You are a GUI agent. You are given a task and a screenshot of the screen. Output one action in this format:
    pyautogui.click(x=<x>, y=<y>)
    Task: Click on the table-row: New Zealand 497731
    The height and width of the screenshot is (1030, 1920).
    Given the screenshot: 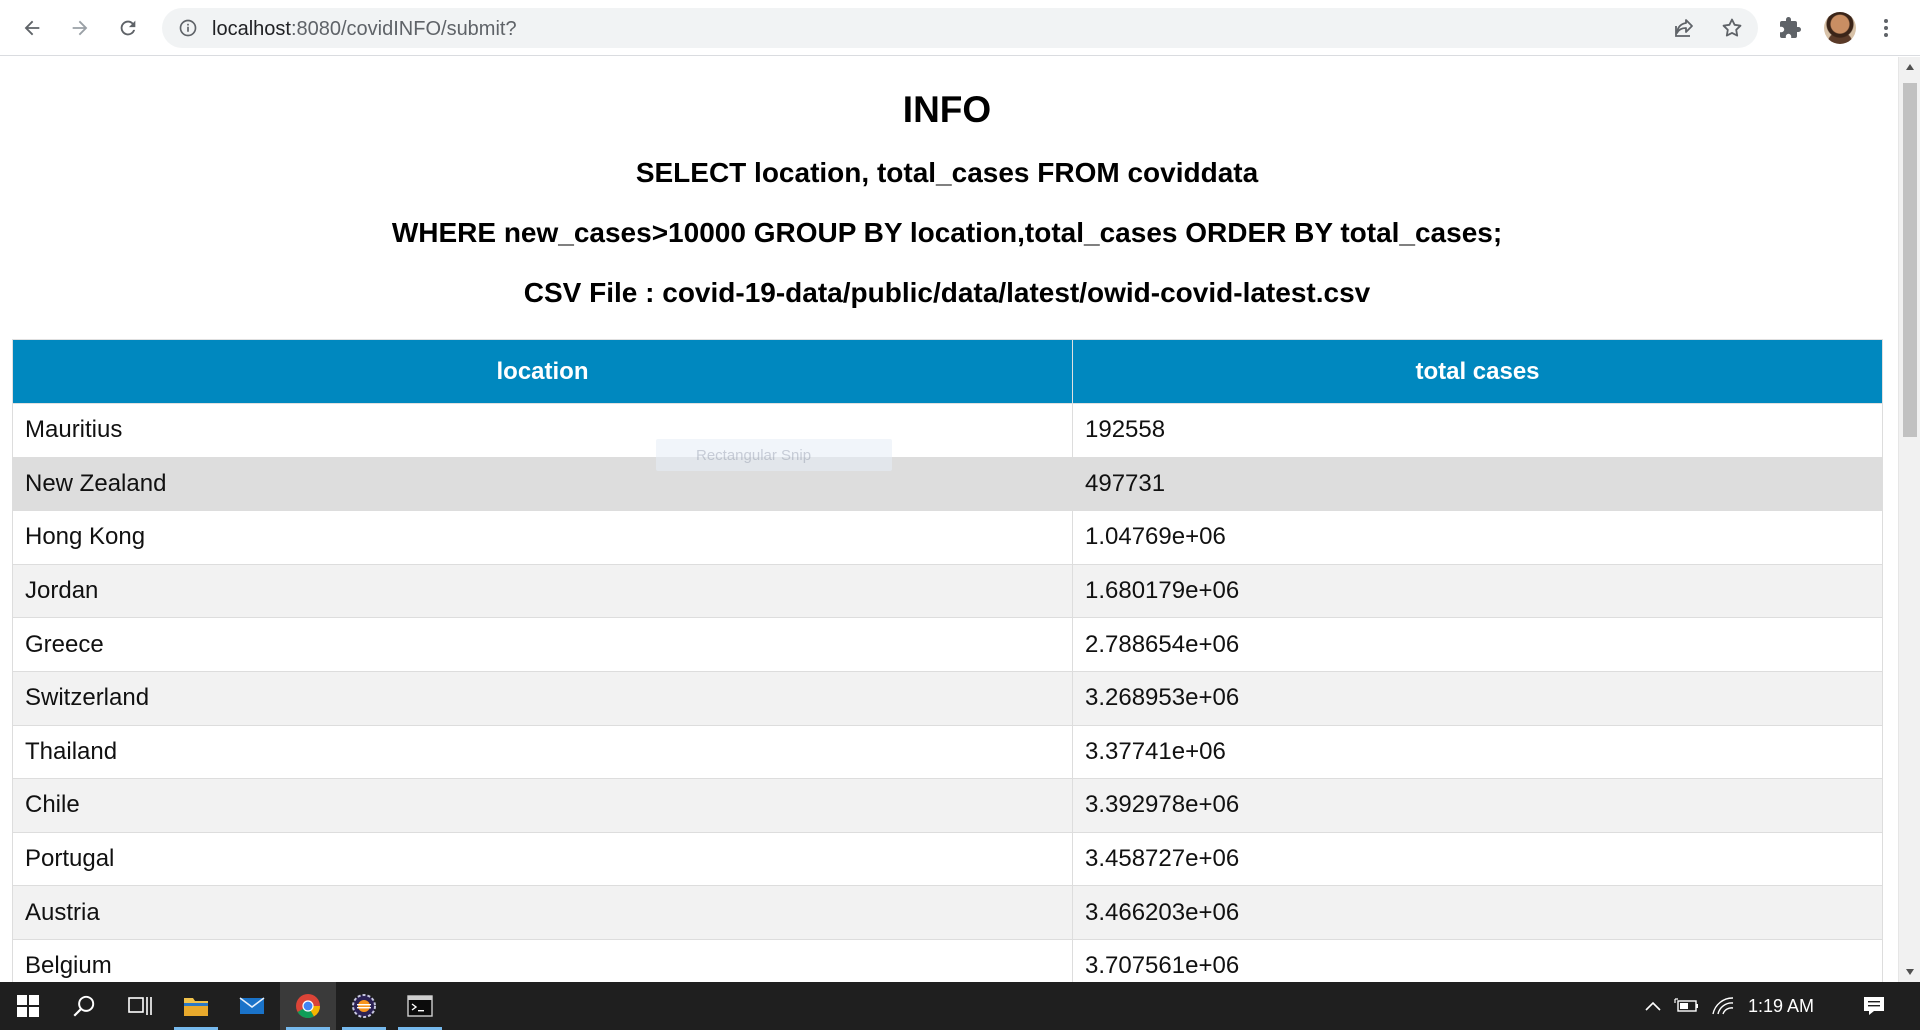 What is the action you would take?
    pyautogui.click(x=947, y=484)
    